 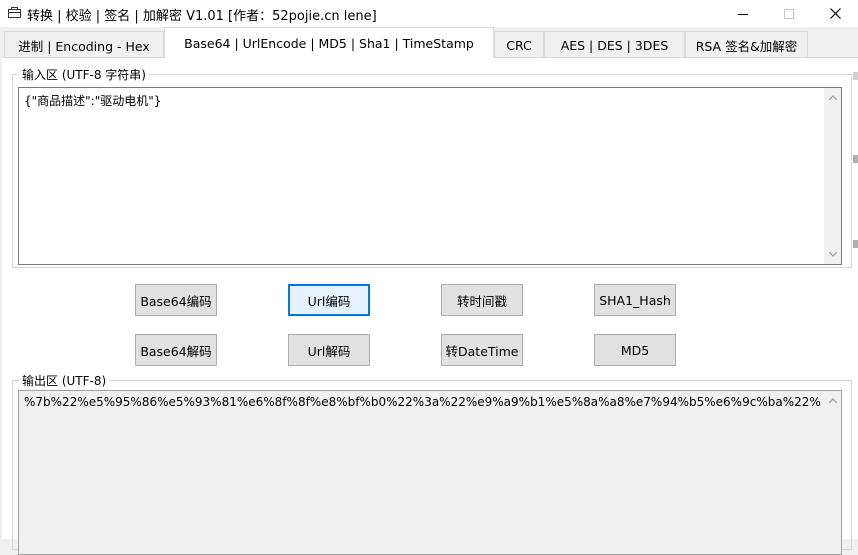 I want to click on maximize-icon, so click(x=789, y=13).